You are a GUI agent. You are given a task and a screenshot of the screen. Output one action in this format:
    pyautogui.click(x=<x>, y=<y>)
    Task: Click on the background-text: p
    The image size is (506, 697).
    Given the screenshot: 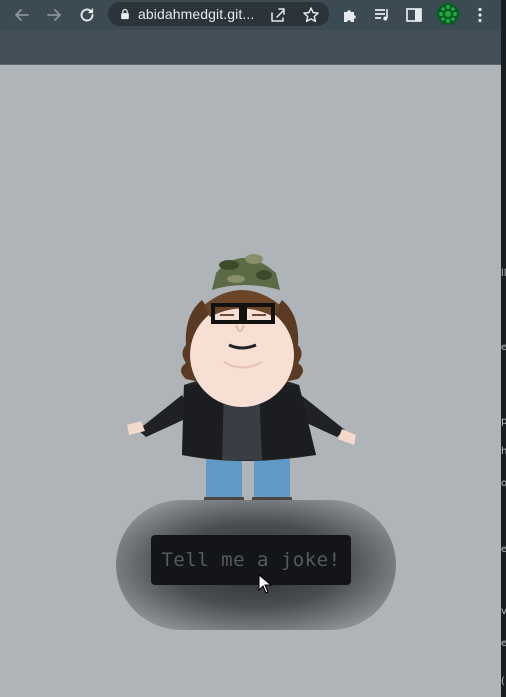 What is the action you would take?
    pyautogui.click(x=503, y=421)
    